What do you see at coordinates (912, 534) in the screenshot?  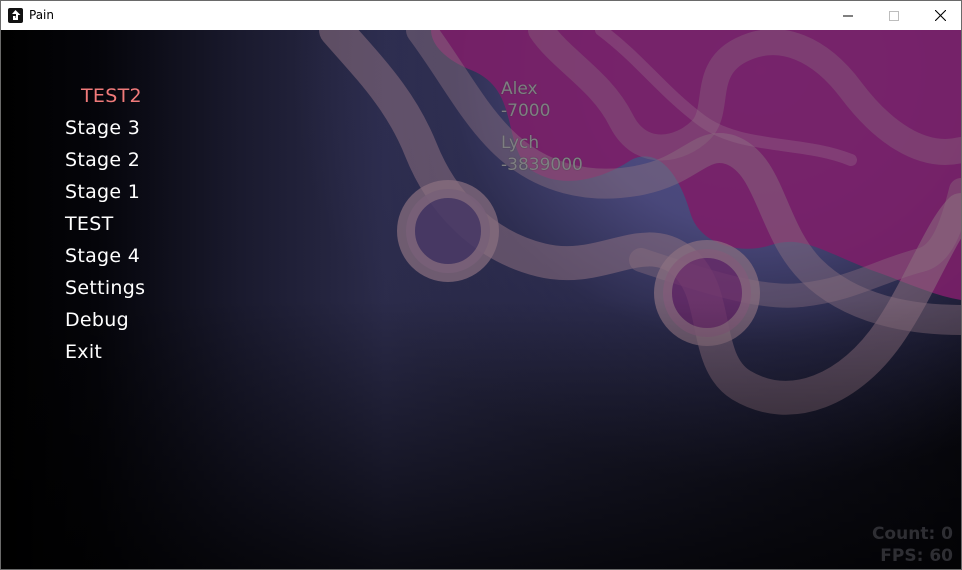 I see `count-readout: Count: 0` at bounding box center [912, 534].